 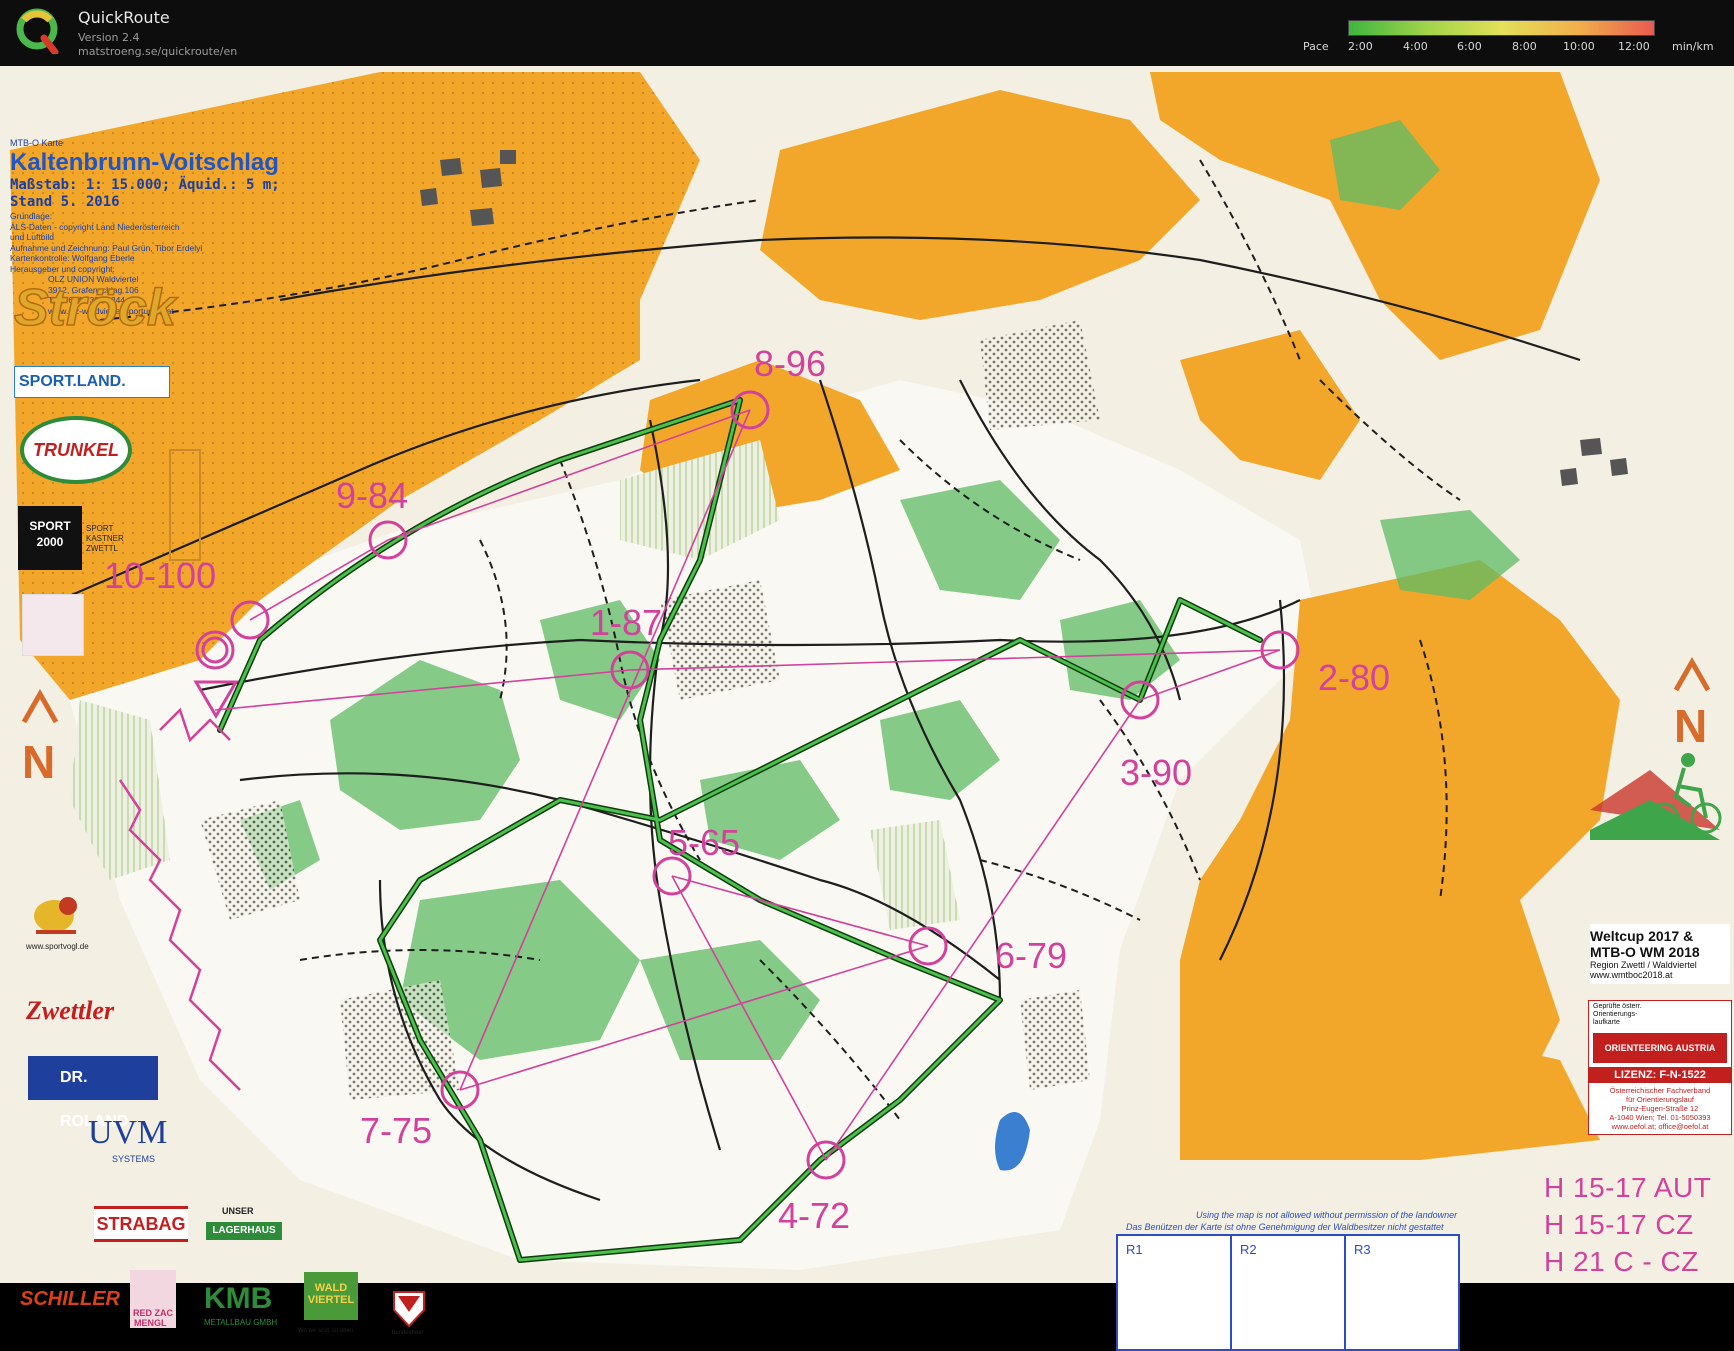 What do you see at coordinates (76, 450) in the screenshot?
I see `sponsor-trunkel-logo: TRUNKEL` at bounding box center [76, 450].